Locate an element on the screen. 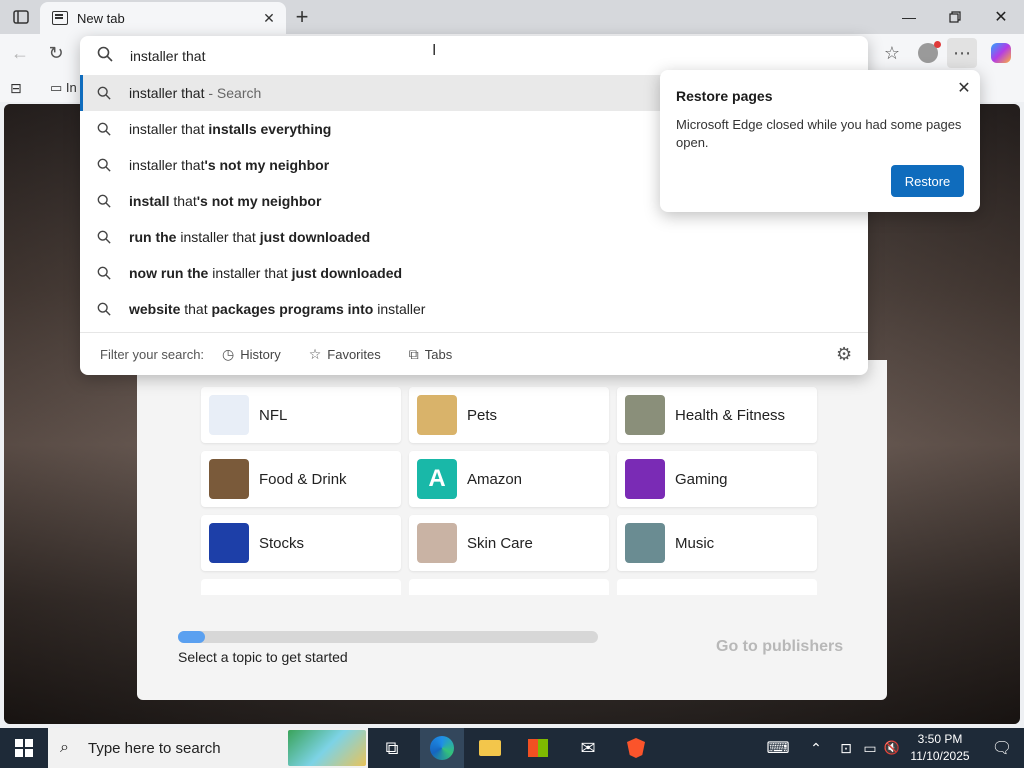 The width and height of the screenshot is (1024, 768). topic-tile: Food & Drink is located at coordinates (301, 479).